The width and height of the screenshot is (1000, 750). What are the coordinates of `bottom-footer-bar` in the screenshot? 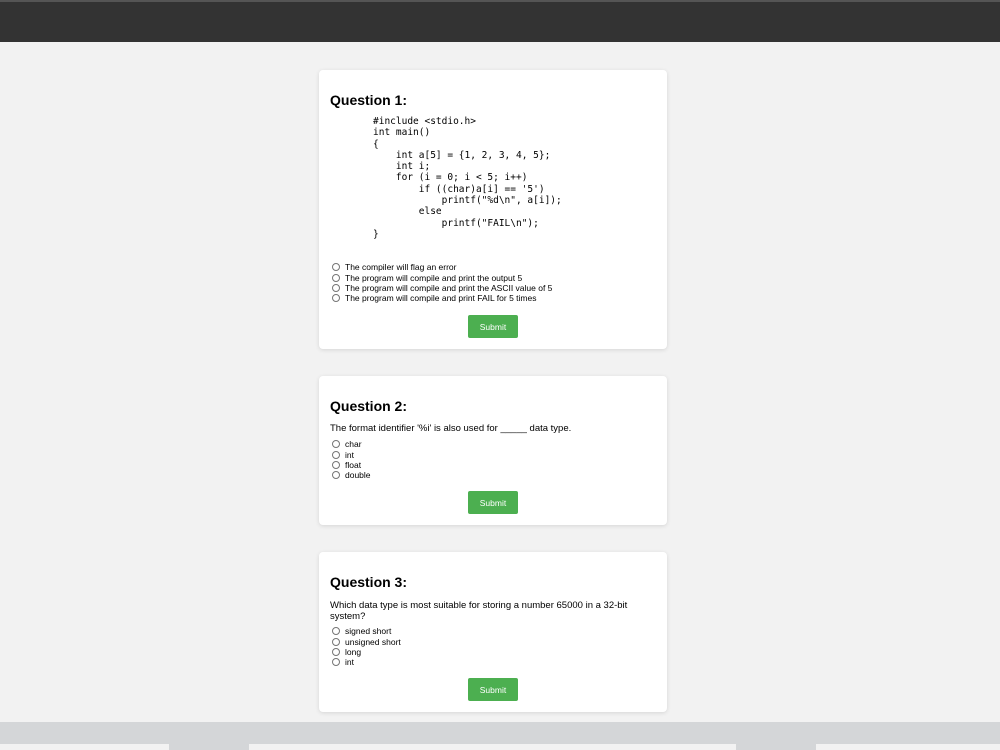 It's located at (500, 736).